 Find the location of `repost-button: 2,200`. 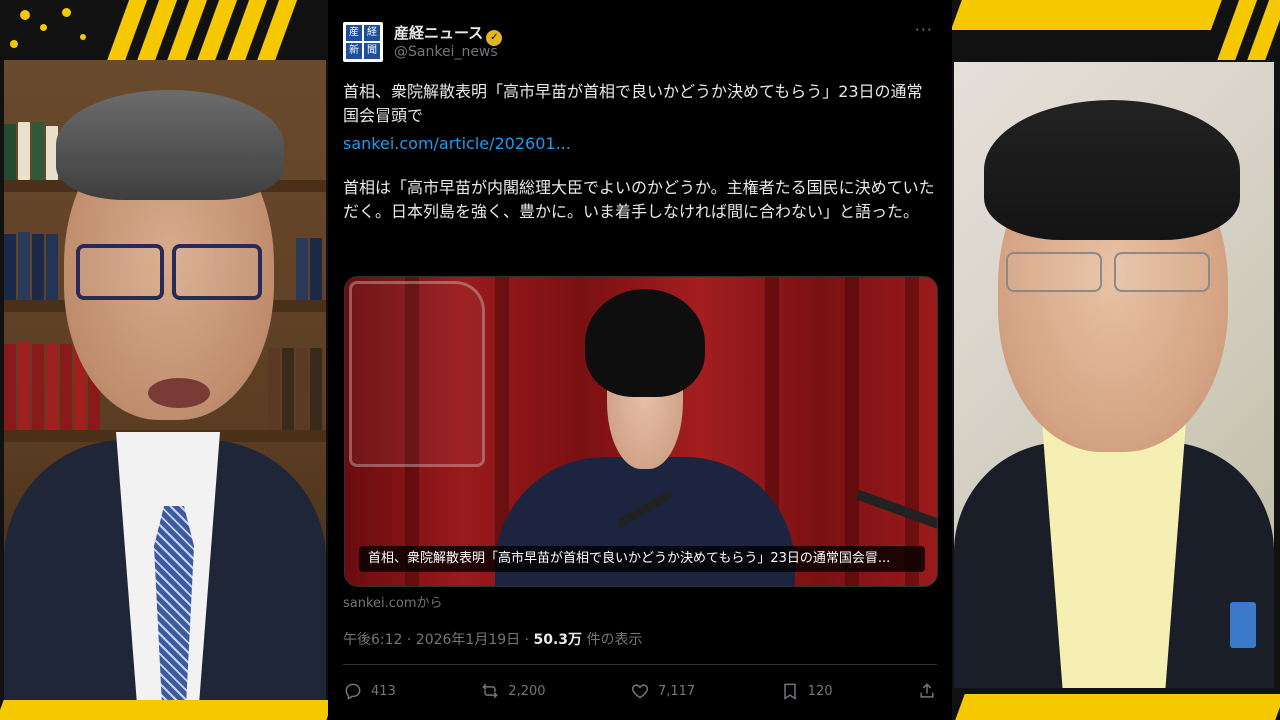

repost-button: 2,200 is located at coordinates (513, 691).